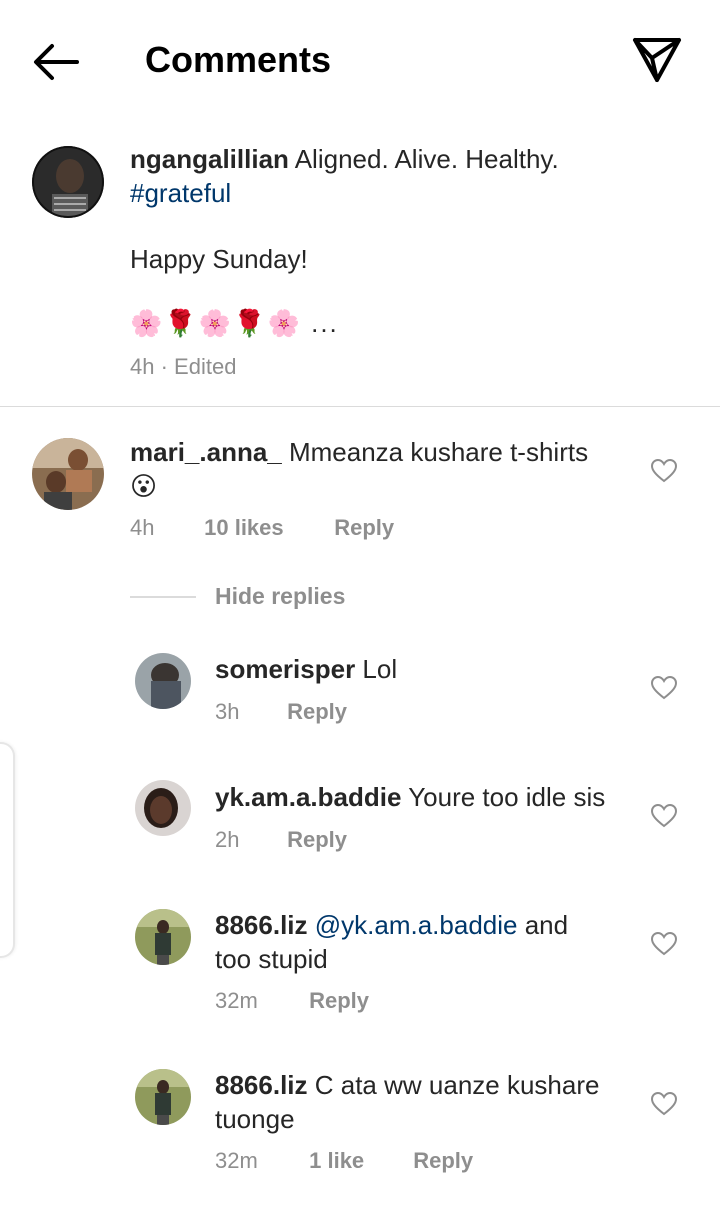  I want to click on reply-username: yk.am.a.baddie, so click(308, 797).